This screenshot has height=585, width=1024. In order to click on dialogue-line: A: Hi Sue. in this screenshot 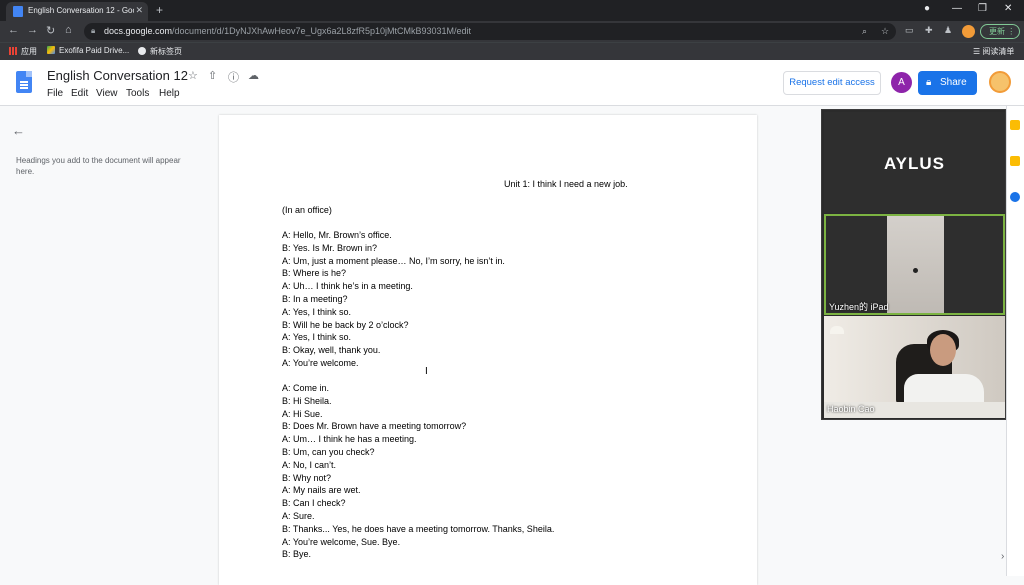, I will do `click(302, 413)`.